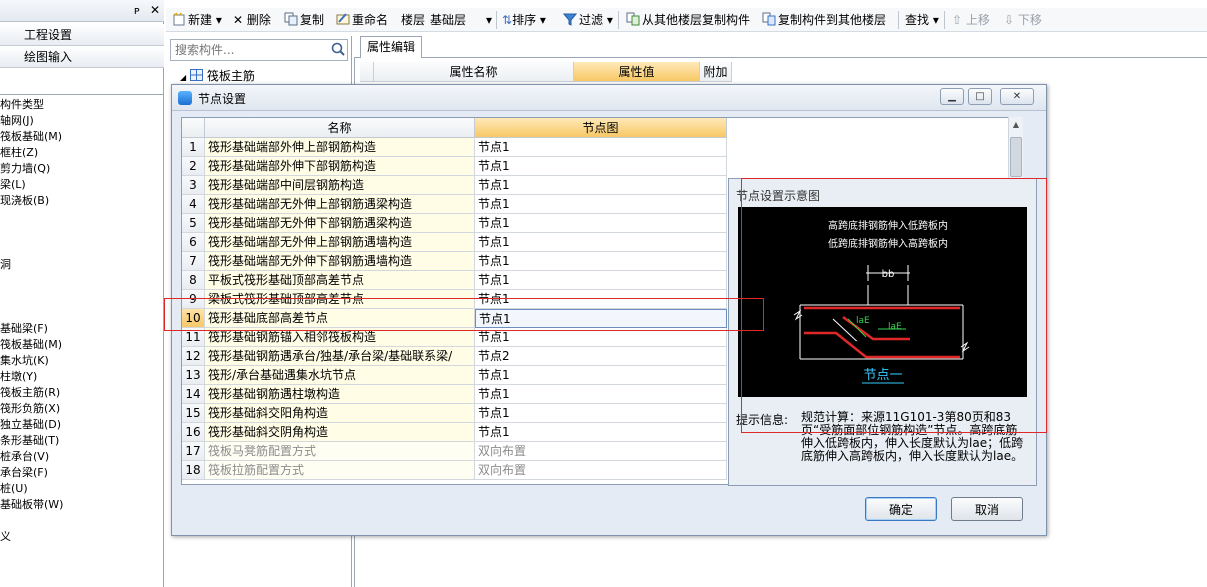  I want to click on sort-button: ⇅排序 ▾, so click(524, 20).